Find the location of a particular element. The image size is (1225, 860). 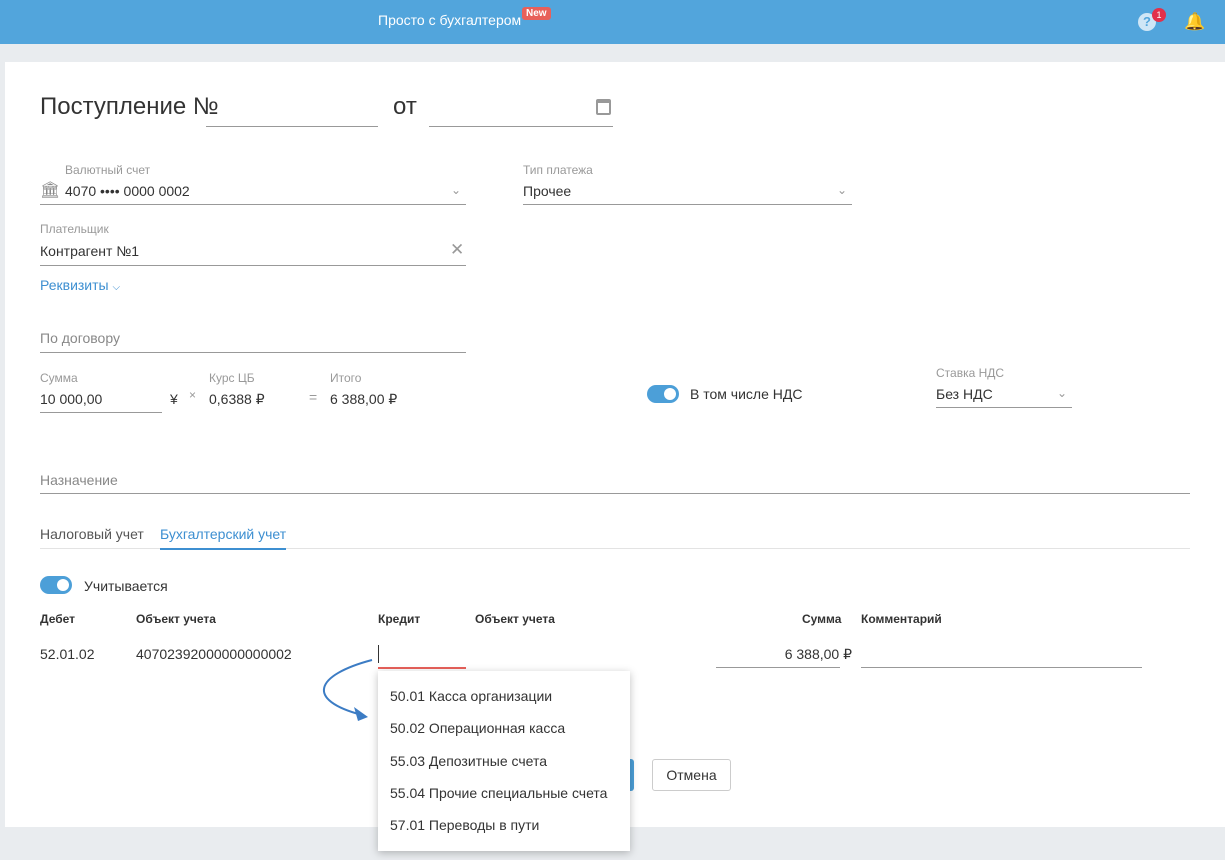

column-header-debit: Дебет is located at coordinates (58, 619).